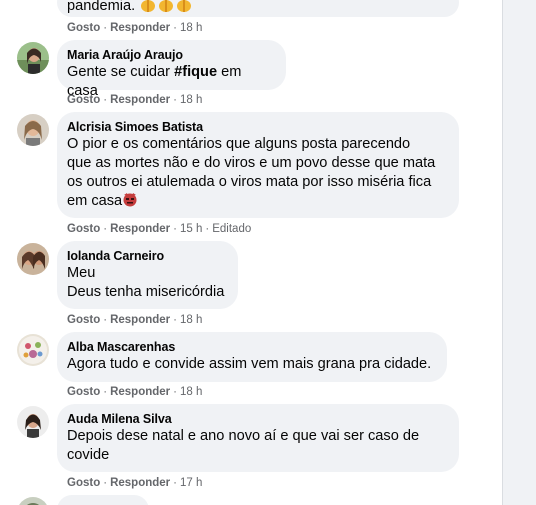 The width and height of the screenshot is (536, 505). I want to click on comment-text-line: Meu, so click(81, 273).